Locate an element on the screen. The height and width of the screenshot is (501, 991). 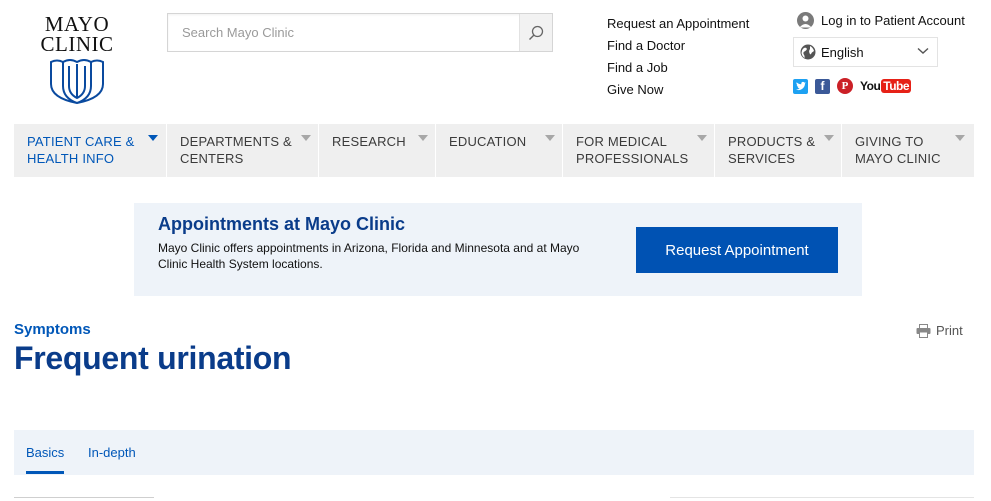
tab-basics: Basics is located at coordinates (45, 452).